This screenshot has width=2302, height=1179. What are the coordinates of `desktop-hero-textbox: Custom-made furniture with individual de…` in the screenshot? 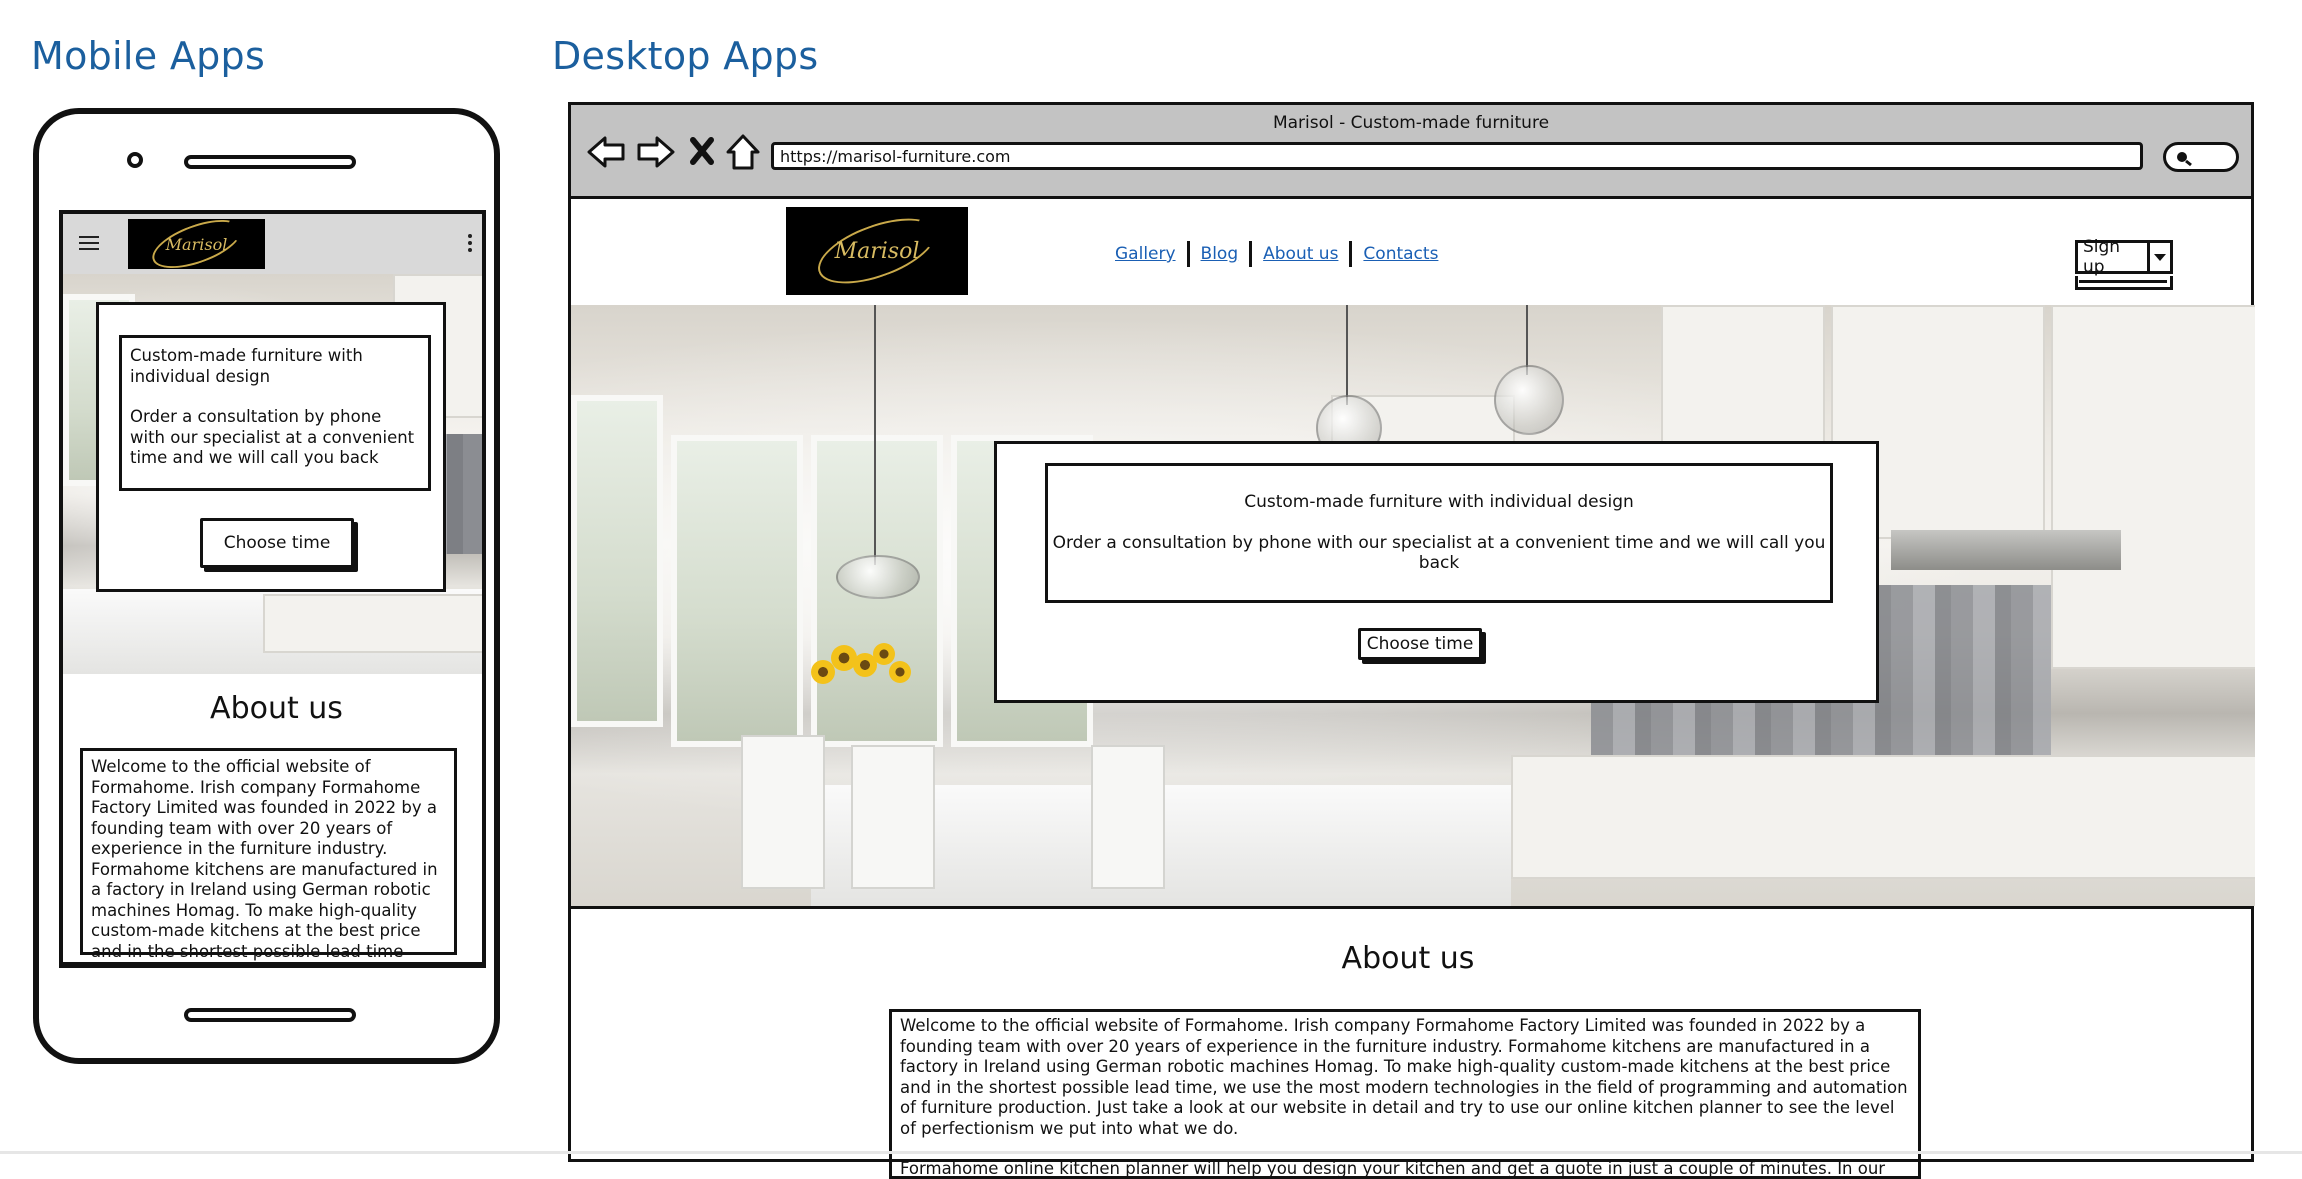 It's located at (1439, 533).